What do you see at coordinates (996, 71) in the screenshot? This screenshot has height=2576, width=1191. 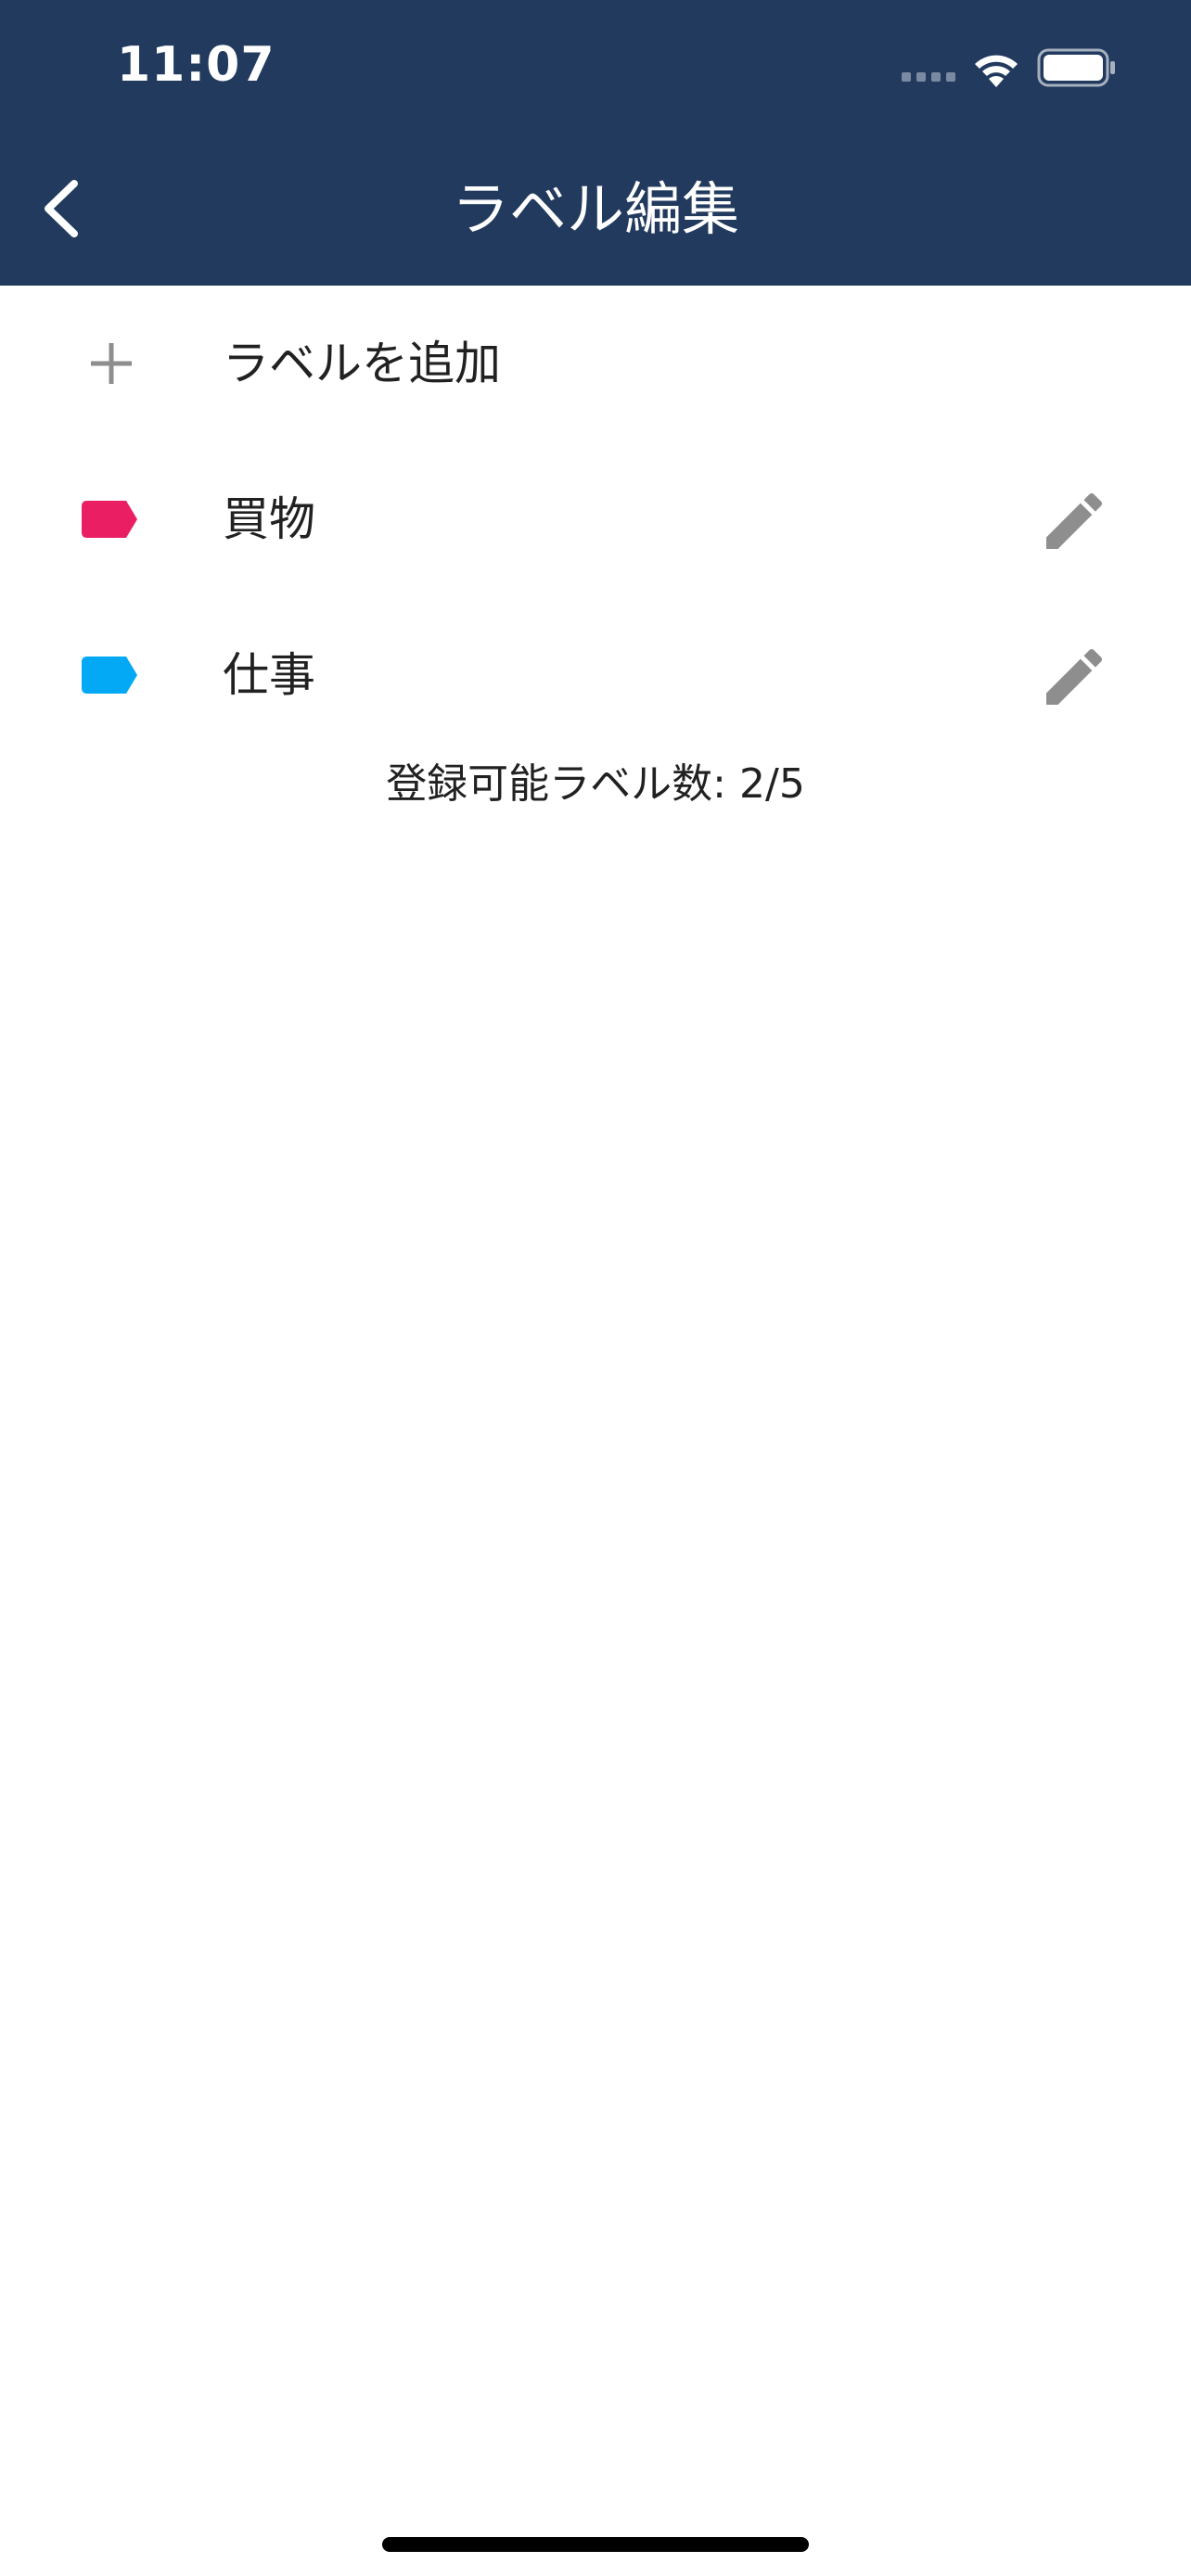 I see `wifi-icon` at bounding box center [996, 71].